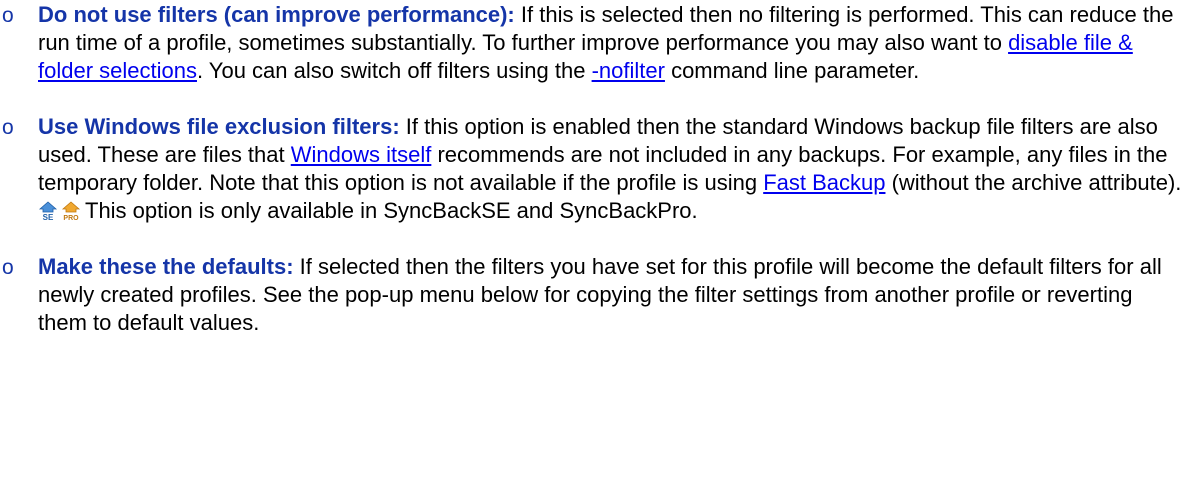  I want to click on svg-text: PRO, so click(71, 218).